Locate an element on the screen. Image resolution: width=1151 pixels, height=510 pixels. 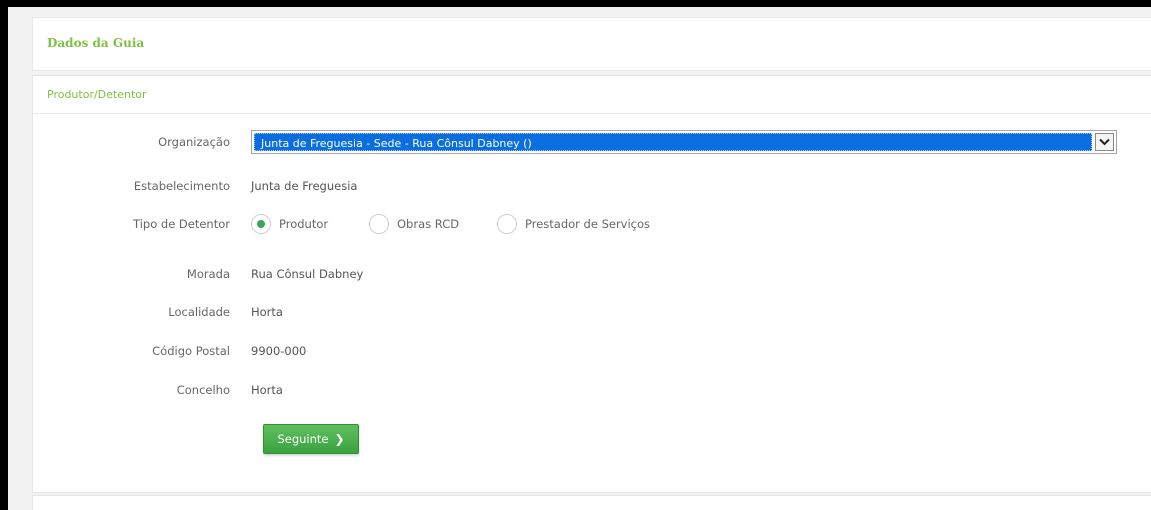
radio-prestador-servicos-circle is located at coordinates (507, 224).